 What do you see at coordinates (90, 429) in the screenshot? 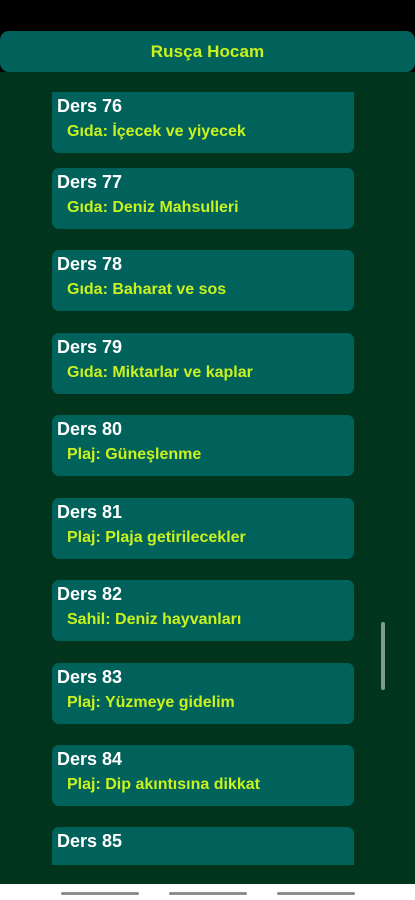
I see `lesson-number: Ders 80` at bounding box center [90, 429].